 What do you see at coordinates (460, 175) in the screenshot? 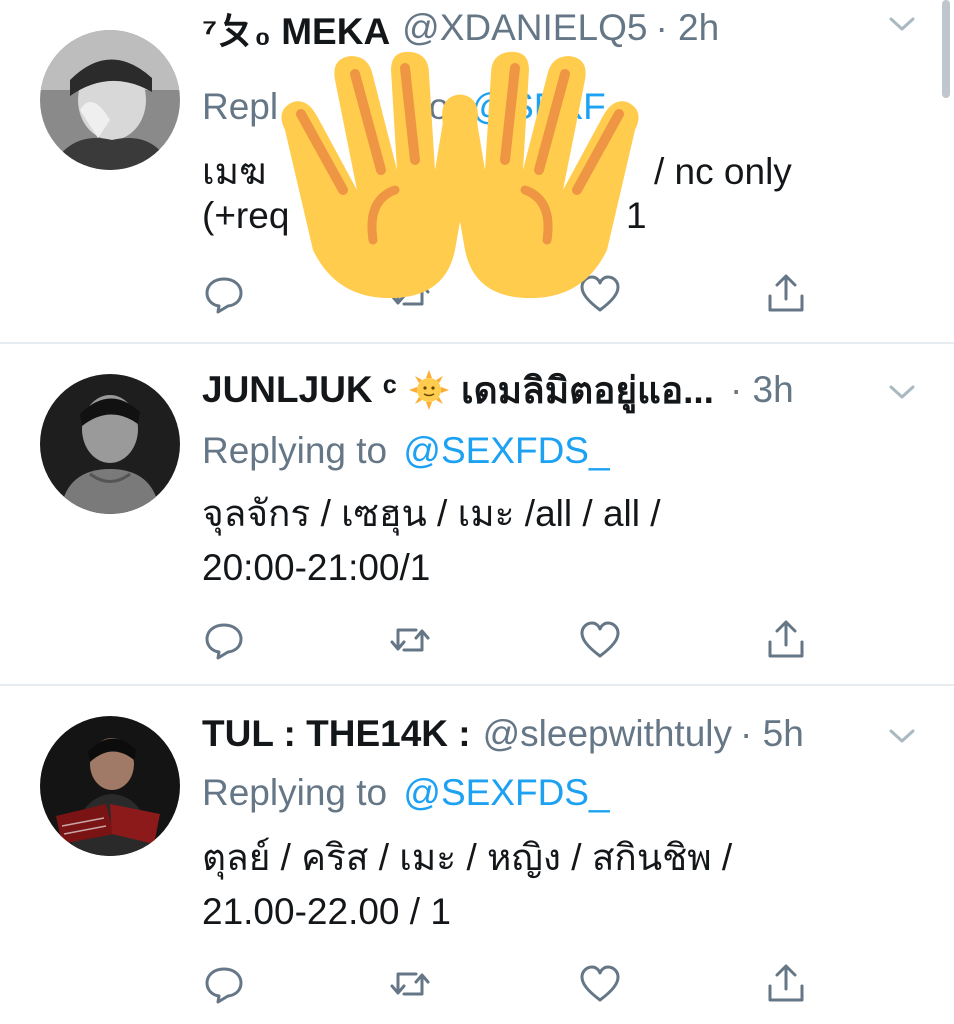
I see `raising-hands-emoji` at bounding box center [460, 175].